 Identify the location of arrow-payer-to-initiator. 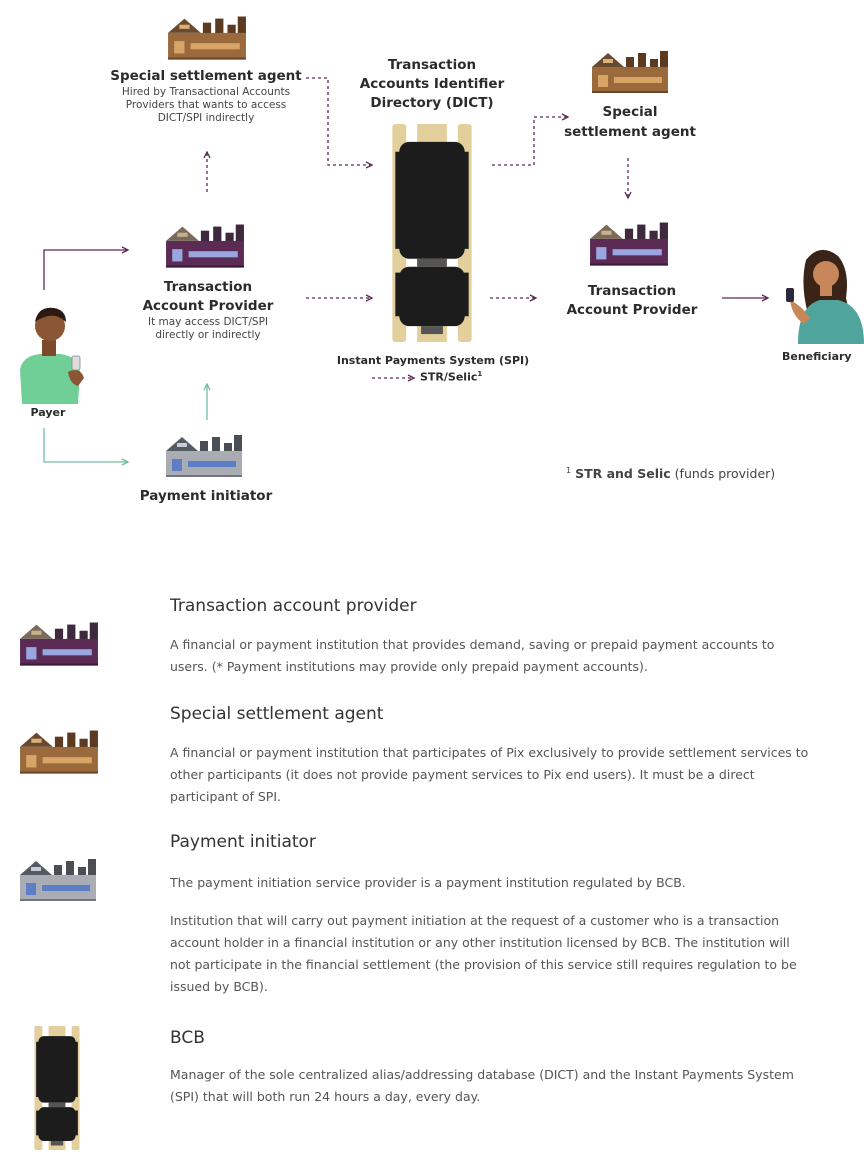
(85, 445).